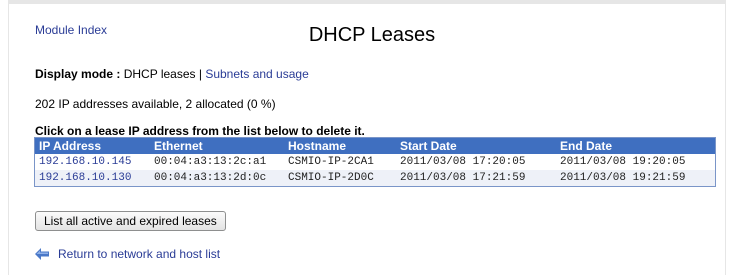 The height and width of the screenshot is (275, 729). I want to click on arrow-left-icon, so click(42, 254).